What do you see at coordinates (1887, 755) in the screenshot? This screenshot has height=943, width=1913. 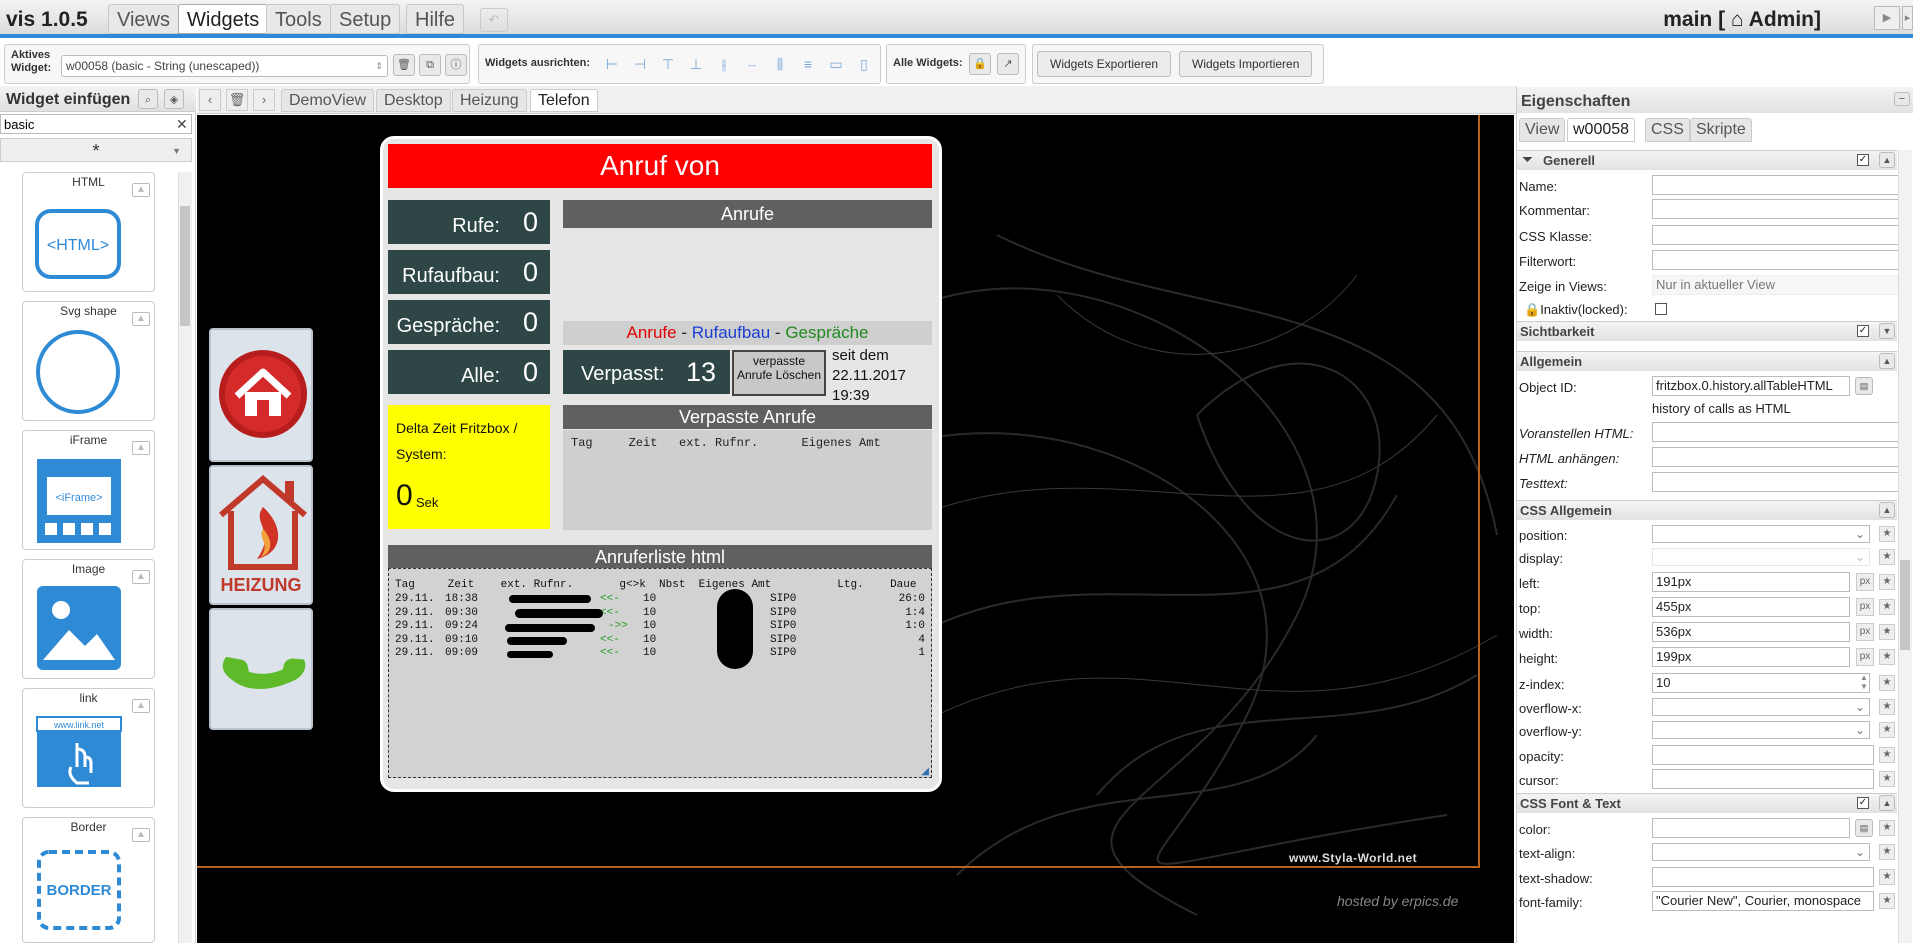 I see `css-opacity-star: ★` at bounding box center [1887, 755].